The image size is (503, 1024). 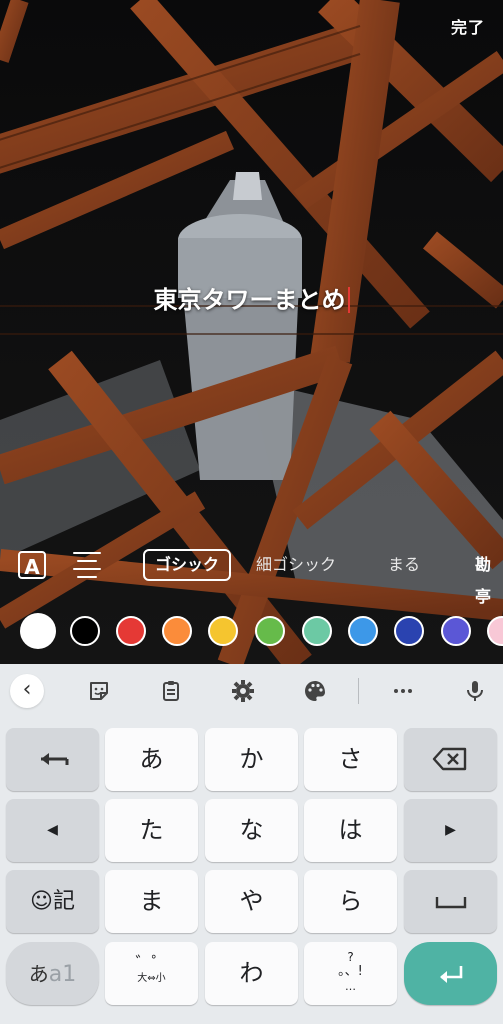 I want to click on mic-icon, so click(x=475, y=691).